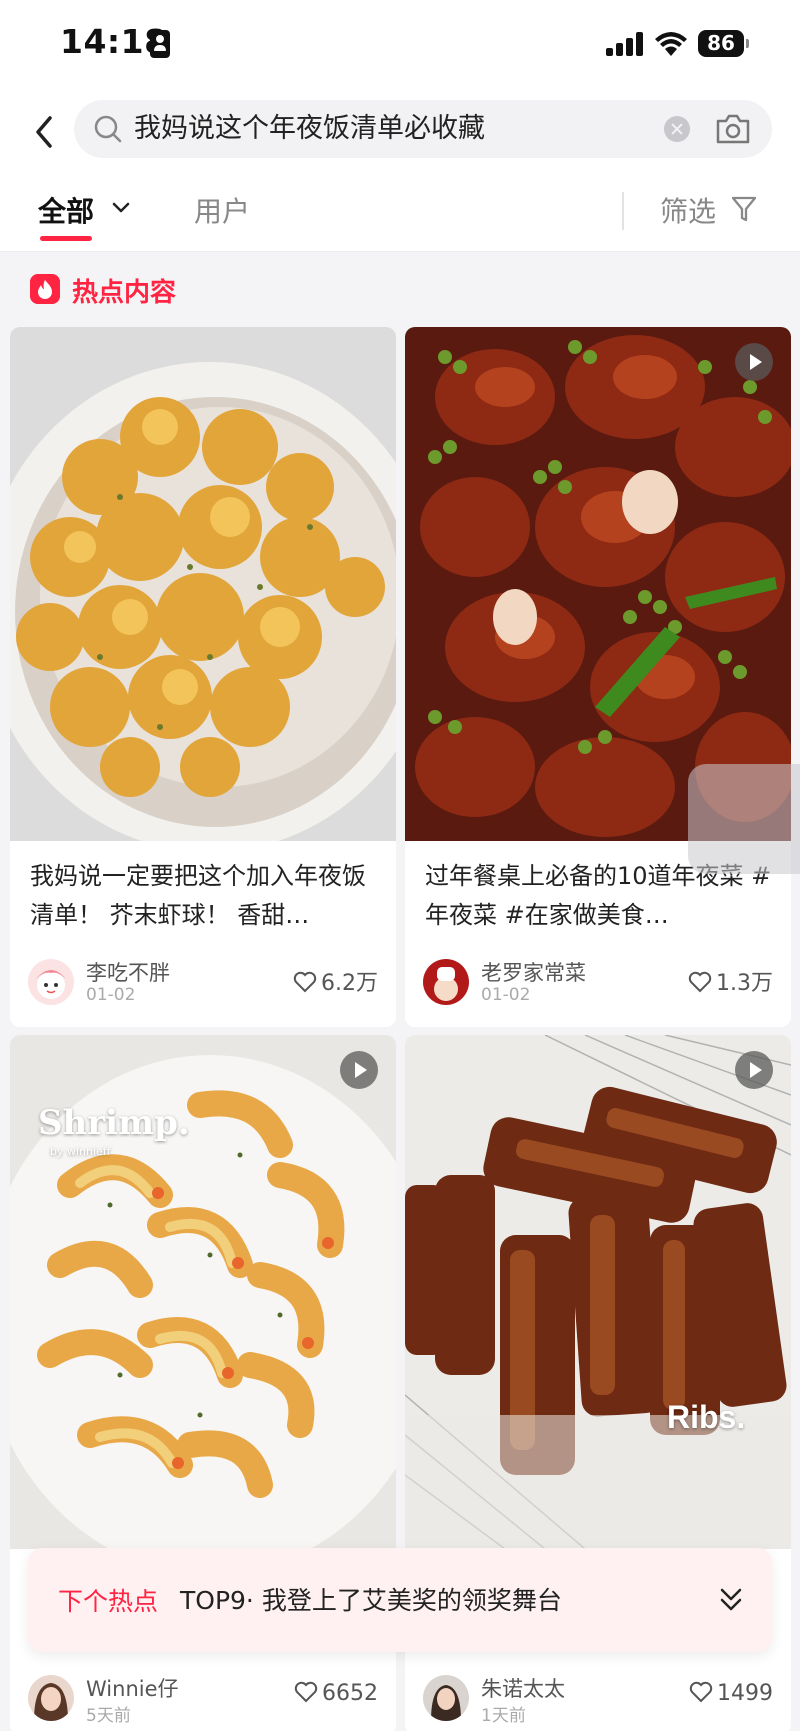 Image resolution: width=800 pixels, height=1731 pixels. Describe the element at coordinates (349, 983) in the screenshot. I see `like-count: 6.2万` at that location.